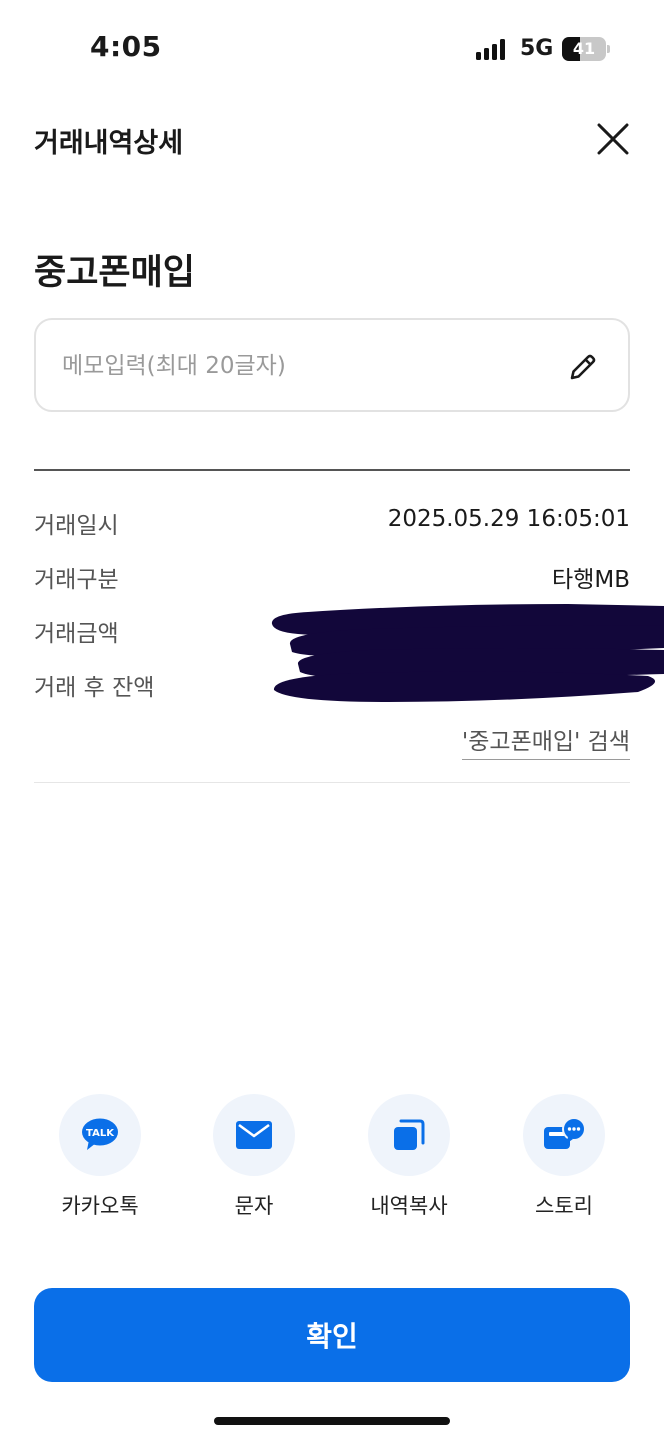  Describe the element at coordinates (76, 580) in the screenshot. I see `detail-label-type: 거래구분` at that location.